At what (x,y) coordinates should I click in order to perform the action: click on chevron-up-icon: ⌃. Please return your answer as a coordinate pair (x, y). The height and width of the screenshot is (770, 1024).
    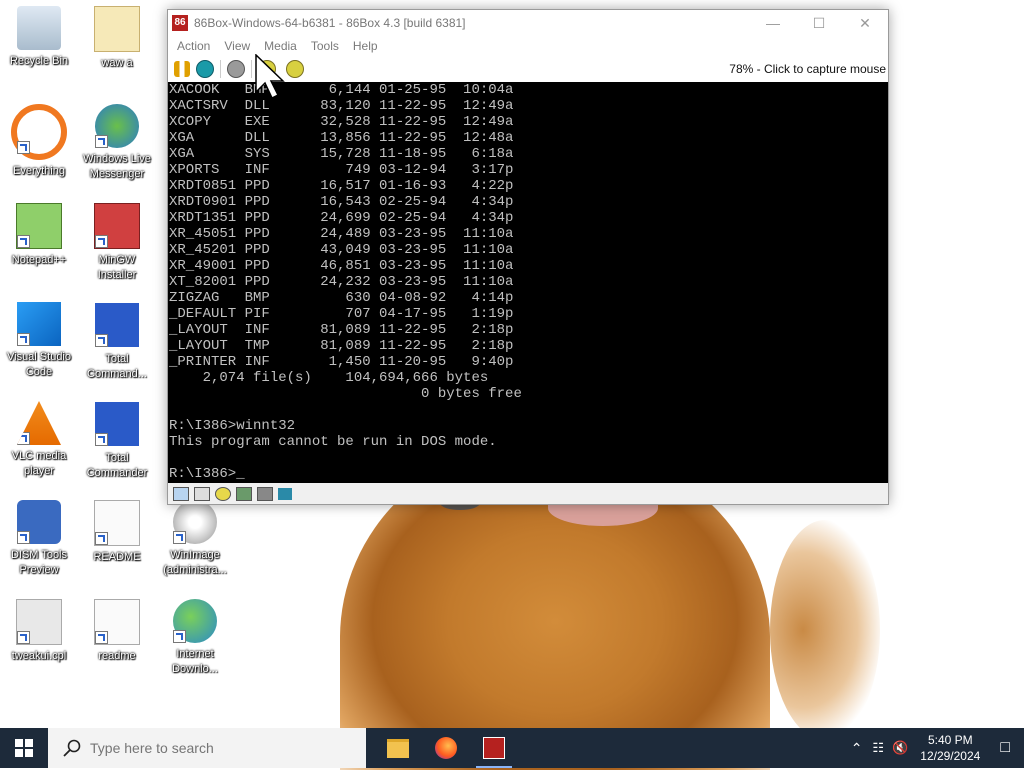
    Looking at the image, I should click on (857, 748).